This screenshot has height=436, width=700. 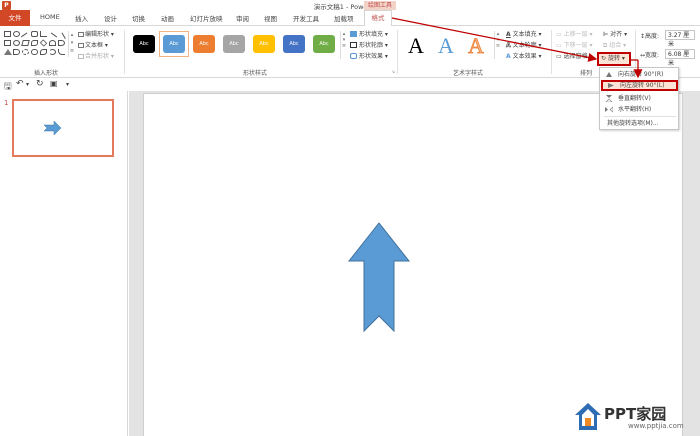 What do you see at coordinates (639, 98) in the screenshot?
I see `flip-vertical-item: 垂直翻转(V)` at bounding box center [639, 98].